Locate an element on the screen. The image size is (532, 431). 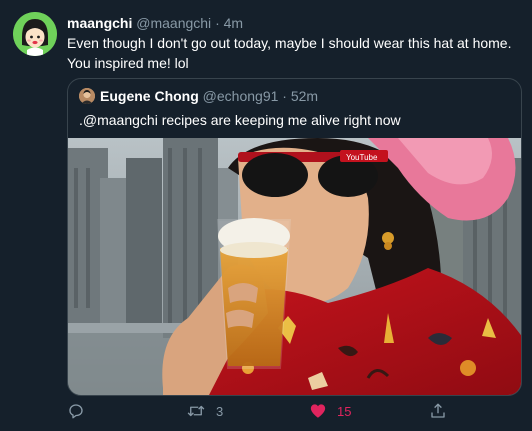
retweet-count: 3 is located at coordinates (220, 411).